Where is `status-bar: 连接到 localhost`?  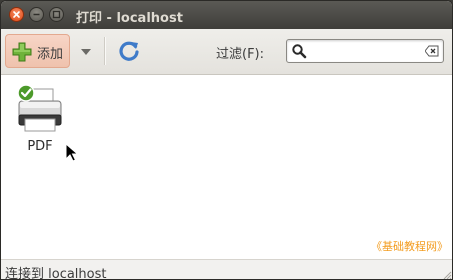 status-bar: 连接到 localhost is located at coordinates (226, 269).